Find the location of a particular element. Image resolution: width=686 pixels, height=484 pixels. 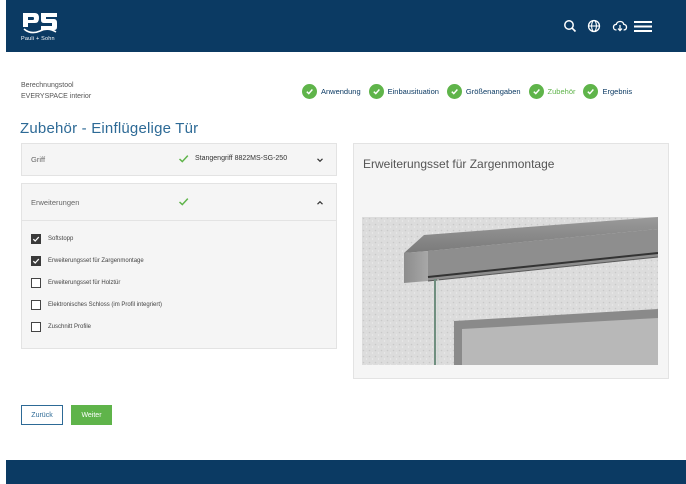

footer-bar is located at coordinates (346, 472).